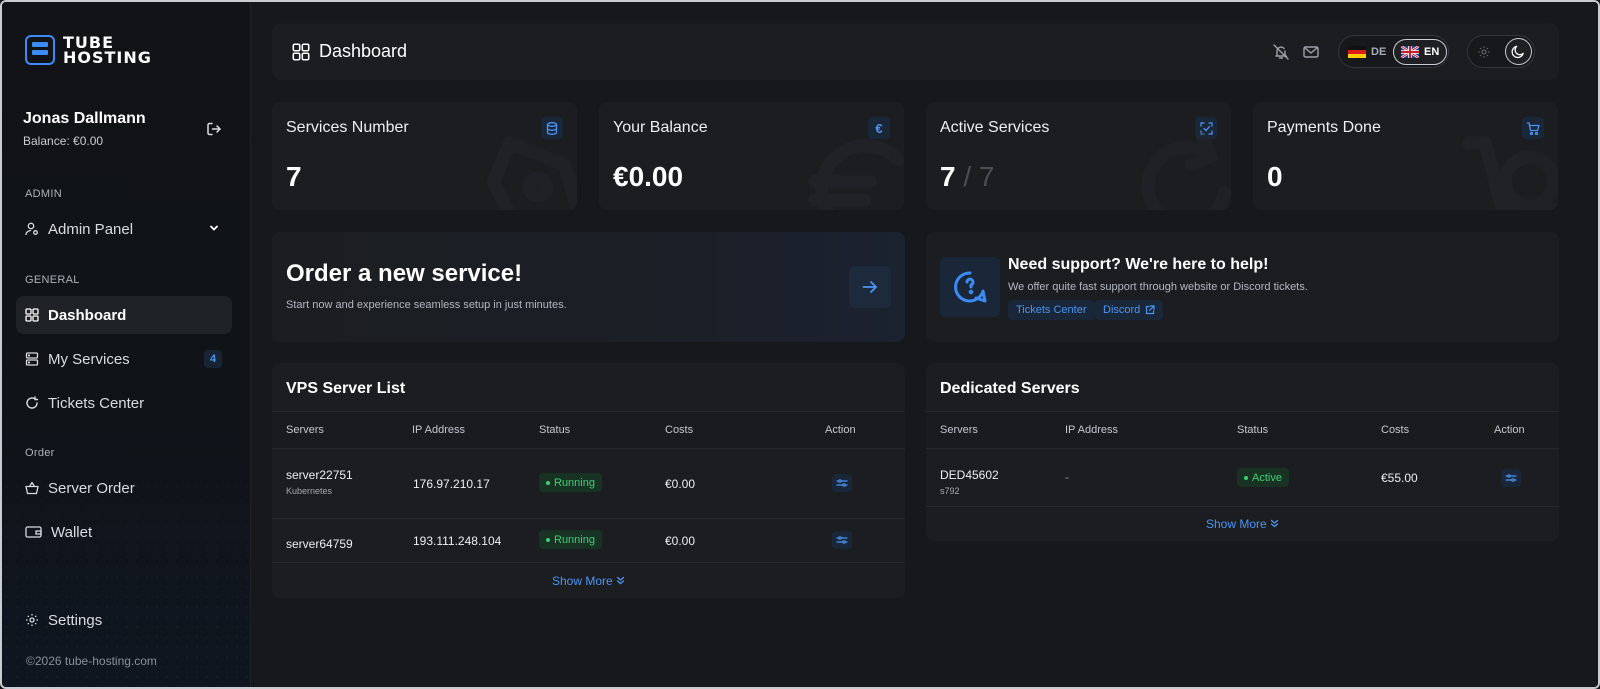 The height and width of the screenshot is (689, 1600). I want to click on server-ip: -, so click(1067, 477).